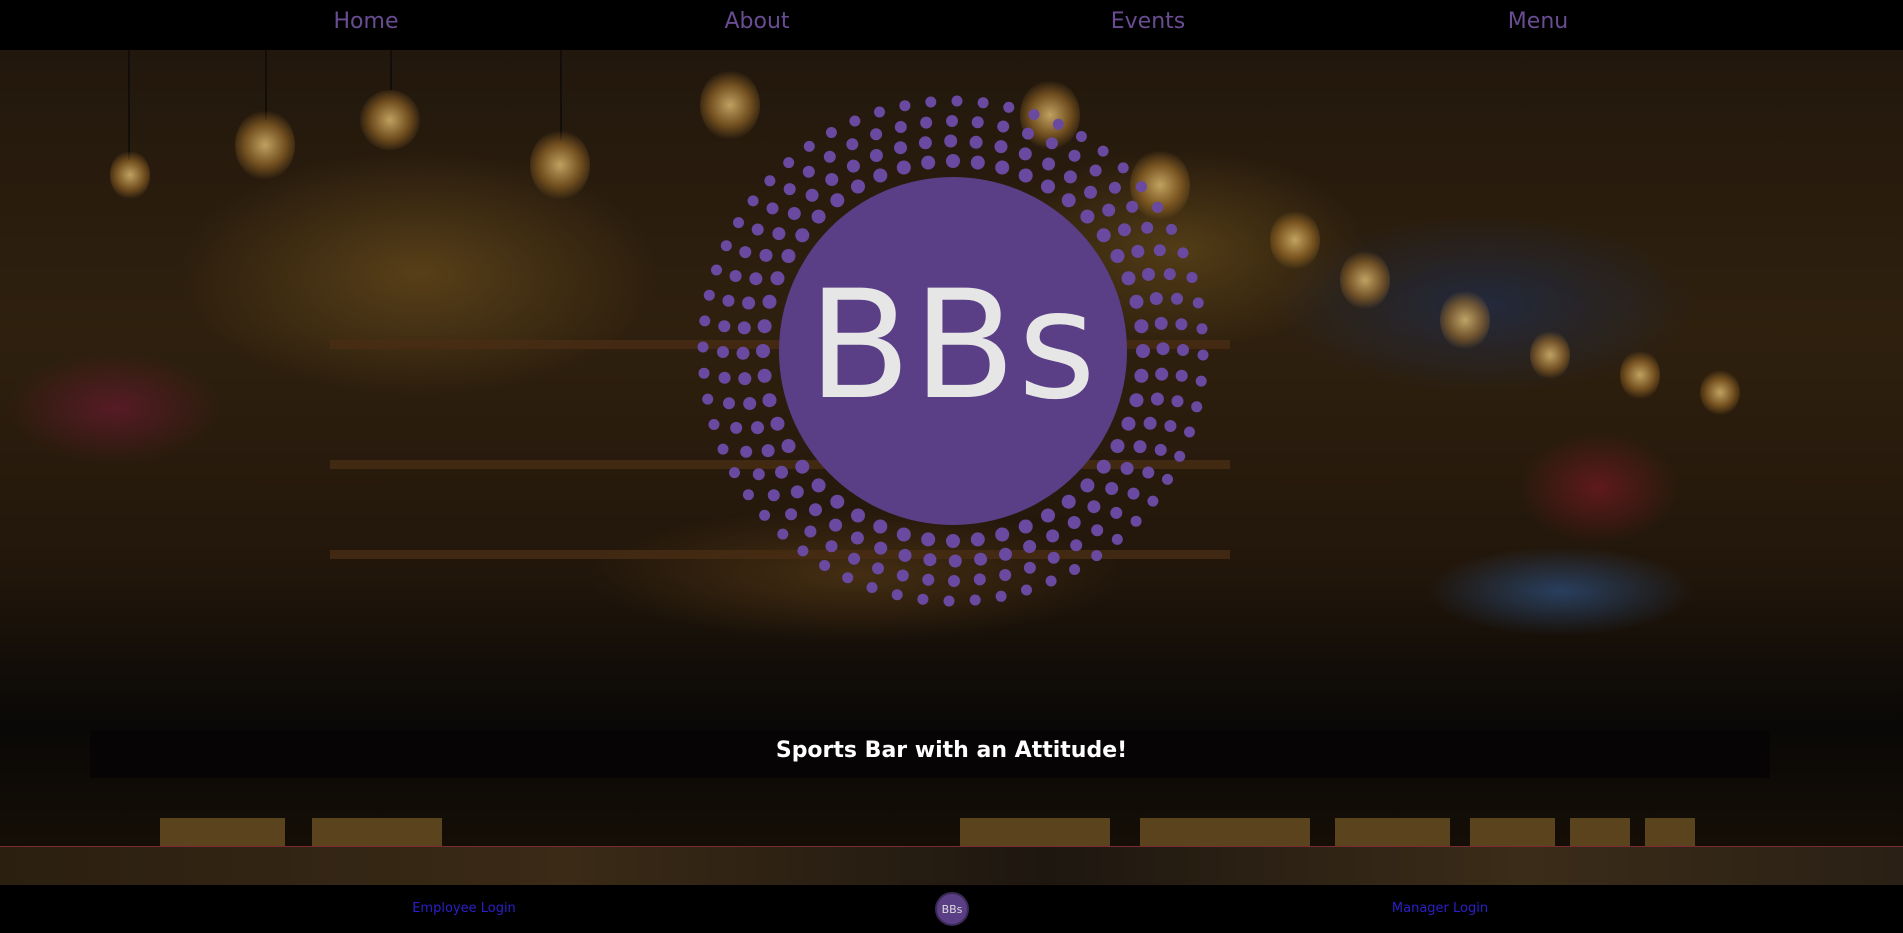  I want to click on nav-menu-link: Menu, so click(1538, 21).